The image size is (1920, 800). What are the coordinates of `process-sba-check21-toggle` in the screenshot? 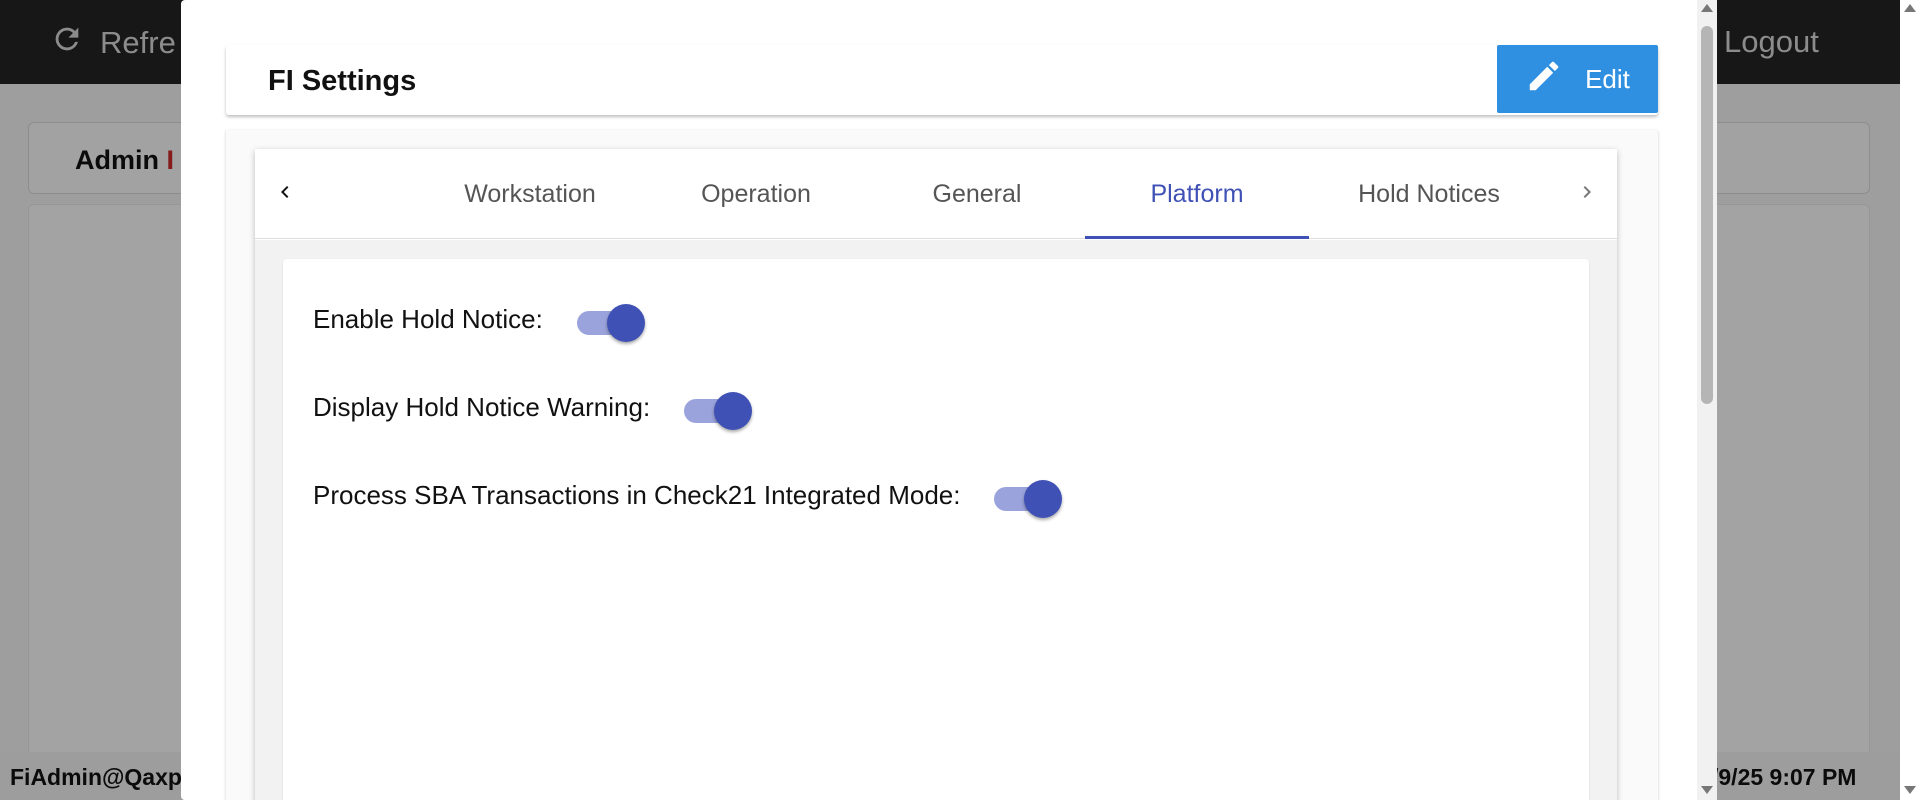 It's located at (1026, 496).